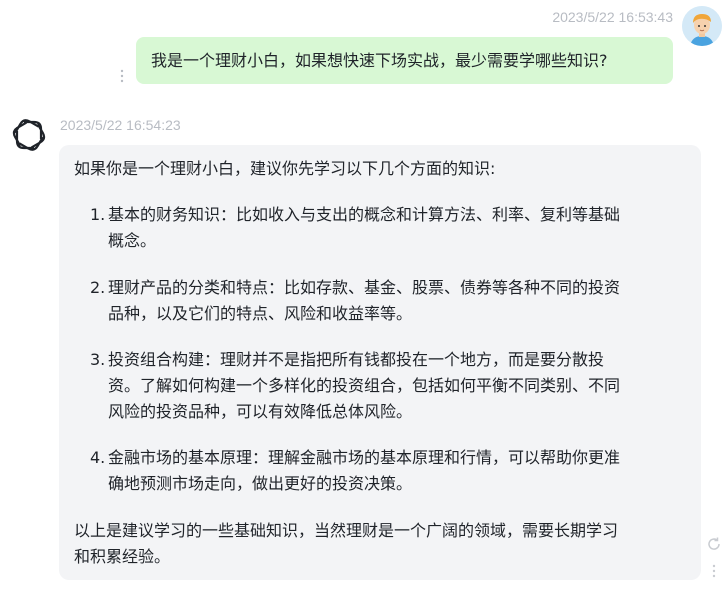  What do you see at coordinates (346, 530) in the screenshot?
I see `bot-outro-line: 以上是建议学习的一些基础知识，当然理财是一个广阔的领域，需要长期学习` at bounding box center [346, 530].